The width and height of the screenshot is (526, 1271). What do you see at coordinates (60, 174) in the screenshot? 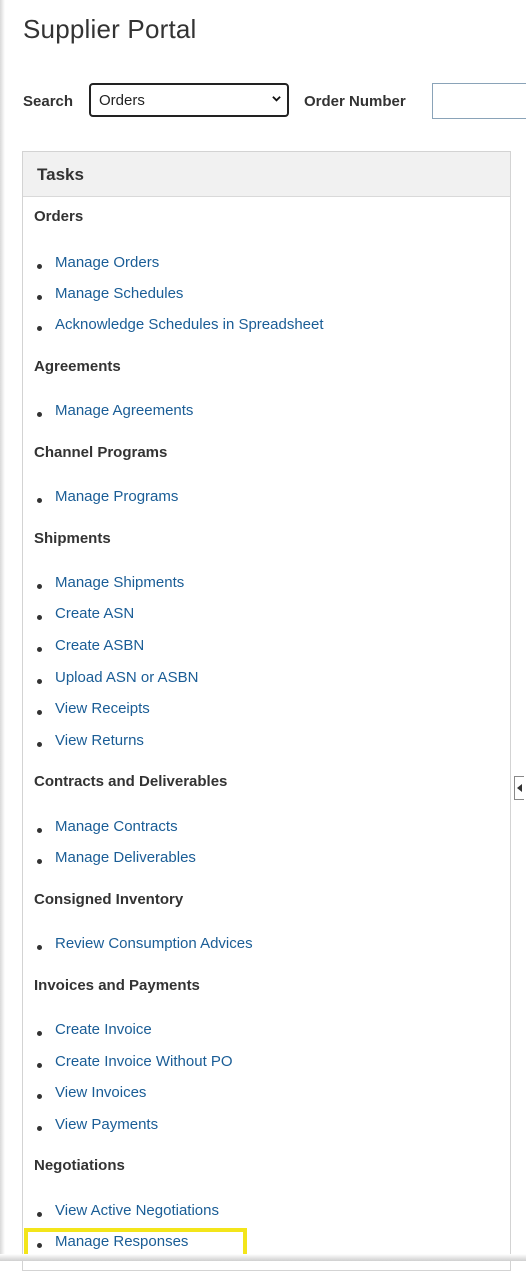
I see `tasks-title: Tasks` at bounding box center [60, 174].